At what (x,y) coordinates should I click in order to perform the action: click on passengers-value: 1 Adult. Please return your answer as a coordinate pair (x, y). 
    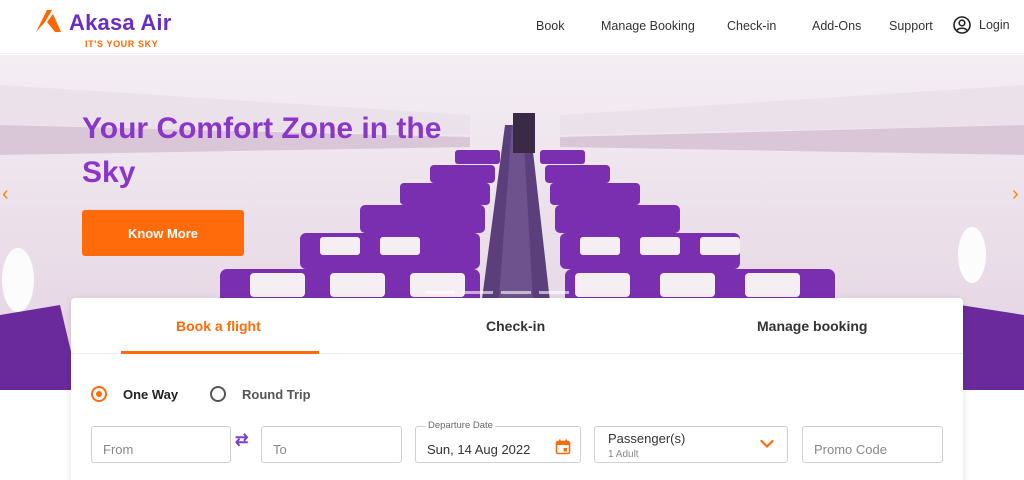
    Looking at the image, I should click on (623, 454).